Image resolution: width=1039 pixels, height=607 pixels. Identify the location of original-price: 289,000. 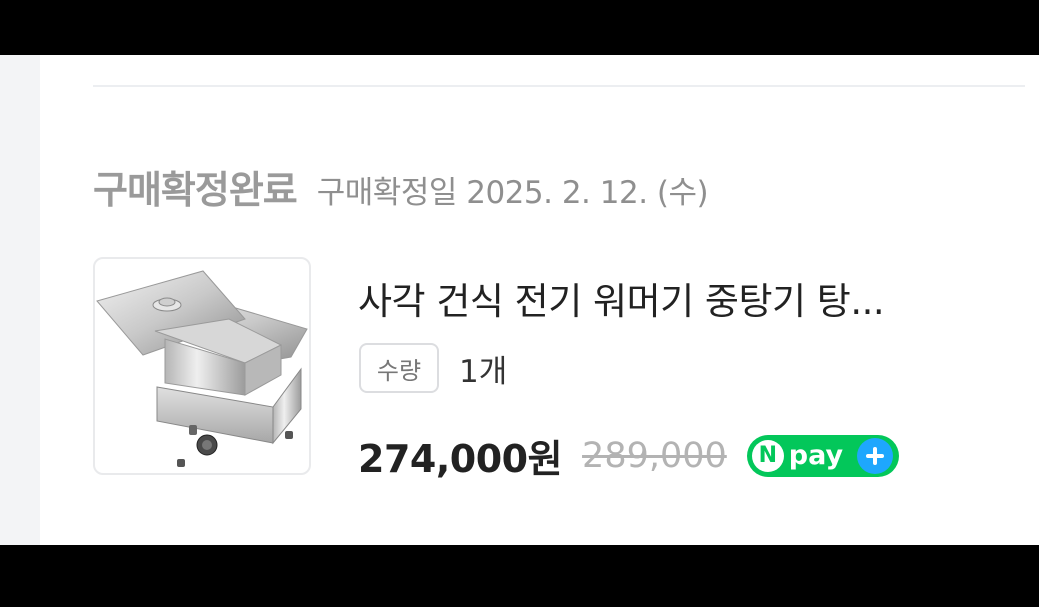
(654, 455).